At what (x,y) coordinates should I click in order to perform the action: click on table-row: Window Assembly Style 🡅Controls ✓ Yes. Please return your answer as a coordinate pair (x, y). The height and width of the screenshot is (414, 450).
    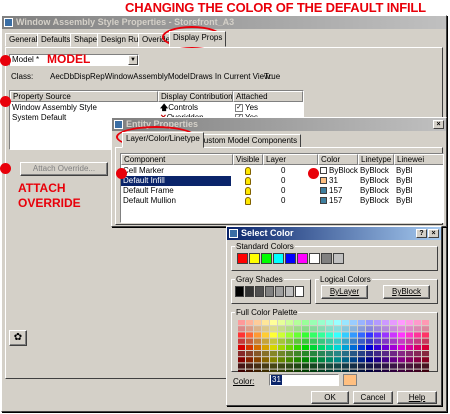
    Looking at the image, I should click on (156, 108).